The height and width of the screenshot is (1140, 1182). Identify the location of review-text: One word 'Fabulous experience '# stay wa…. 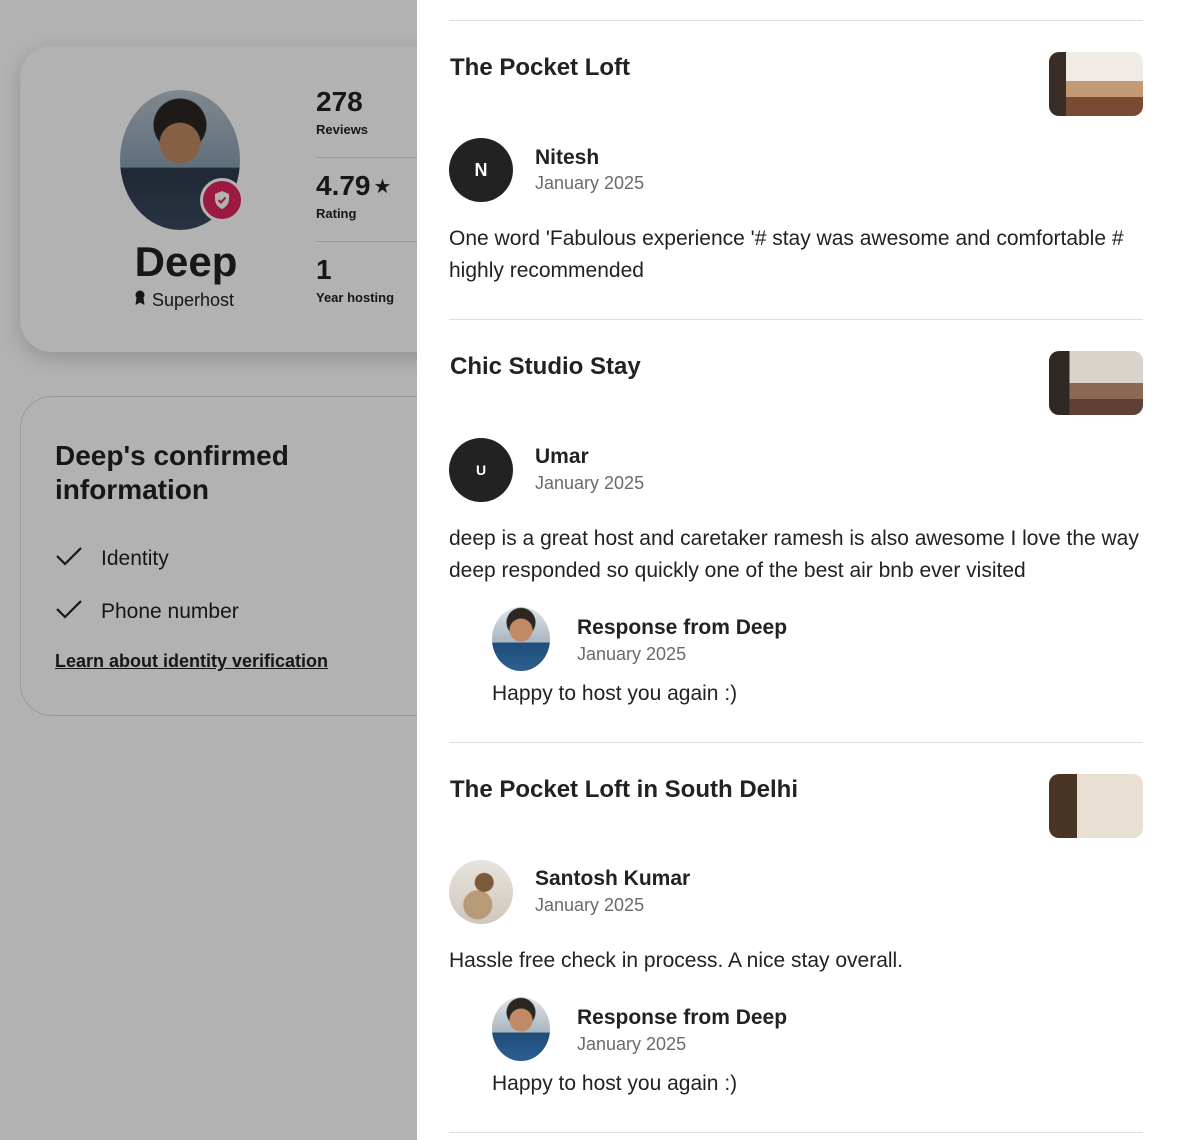
(786, 254).